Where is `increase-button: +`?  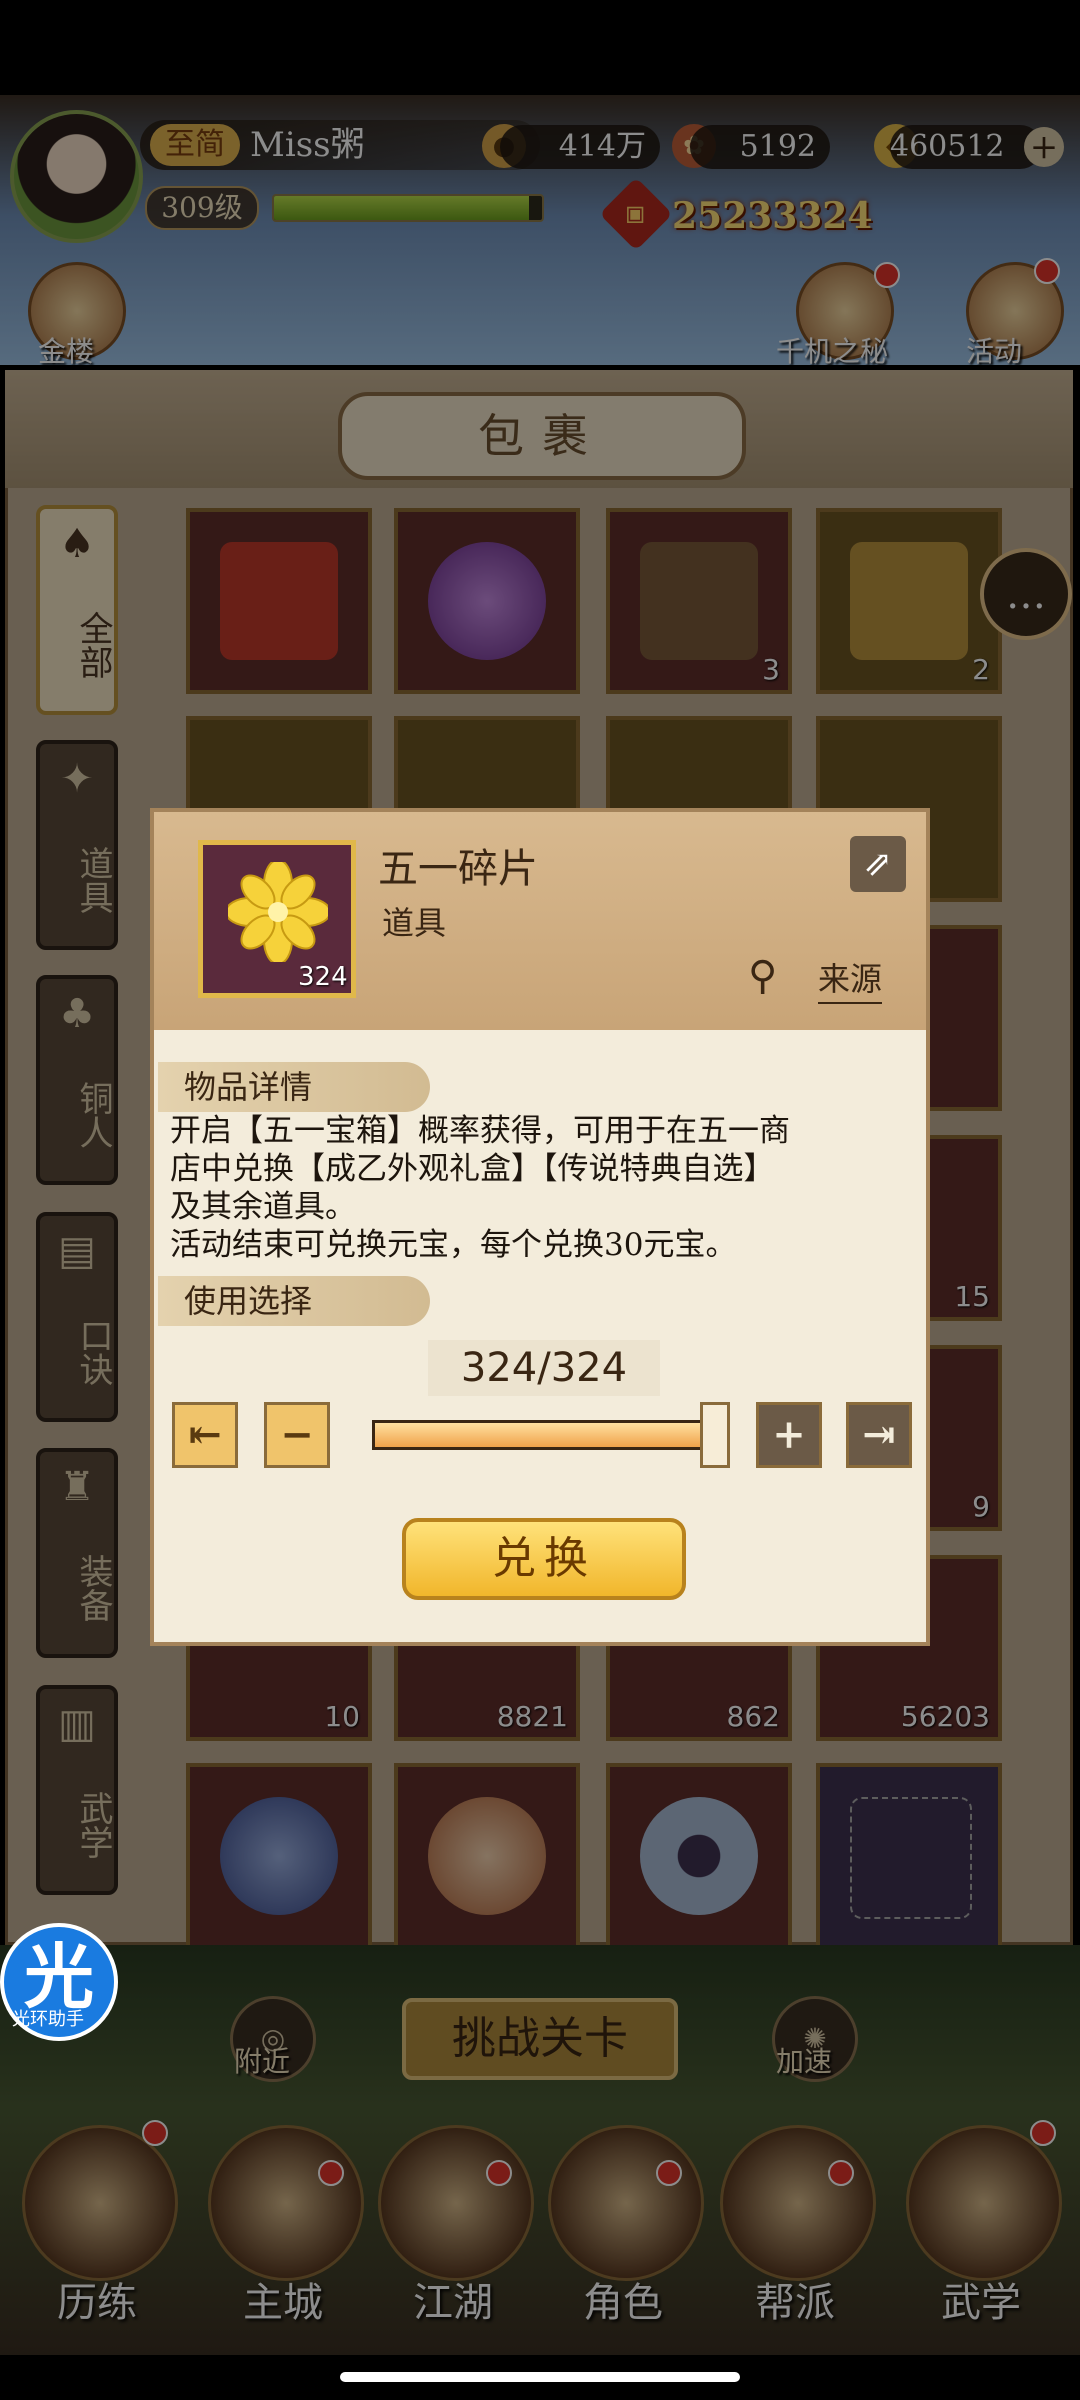
increase-button: + is located at coordinates (789, 1435).